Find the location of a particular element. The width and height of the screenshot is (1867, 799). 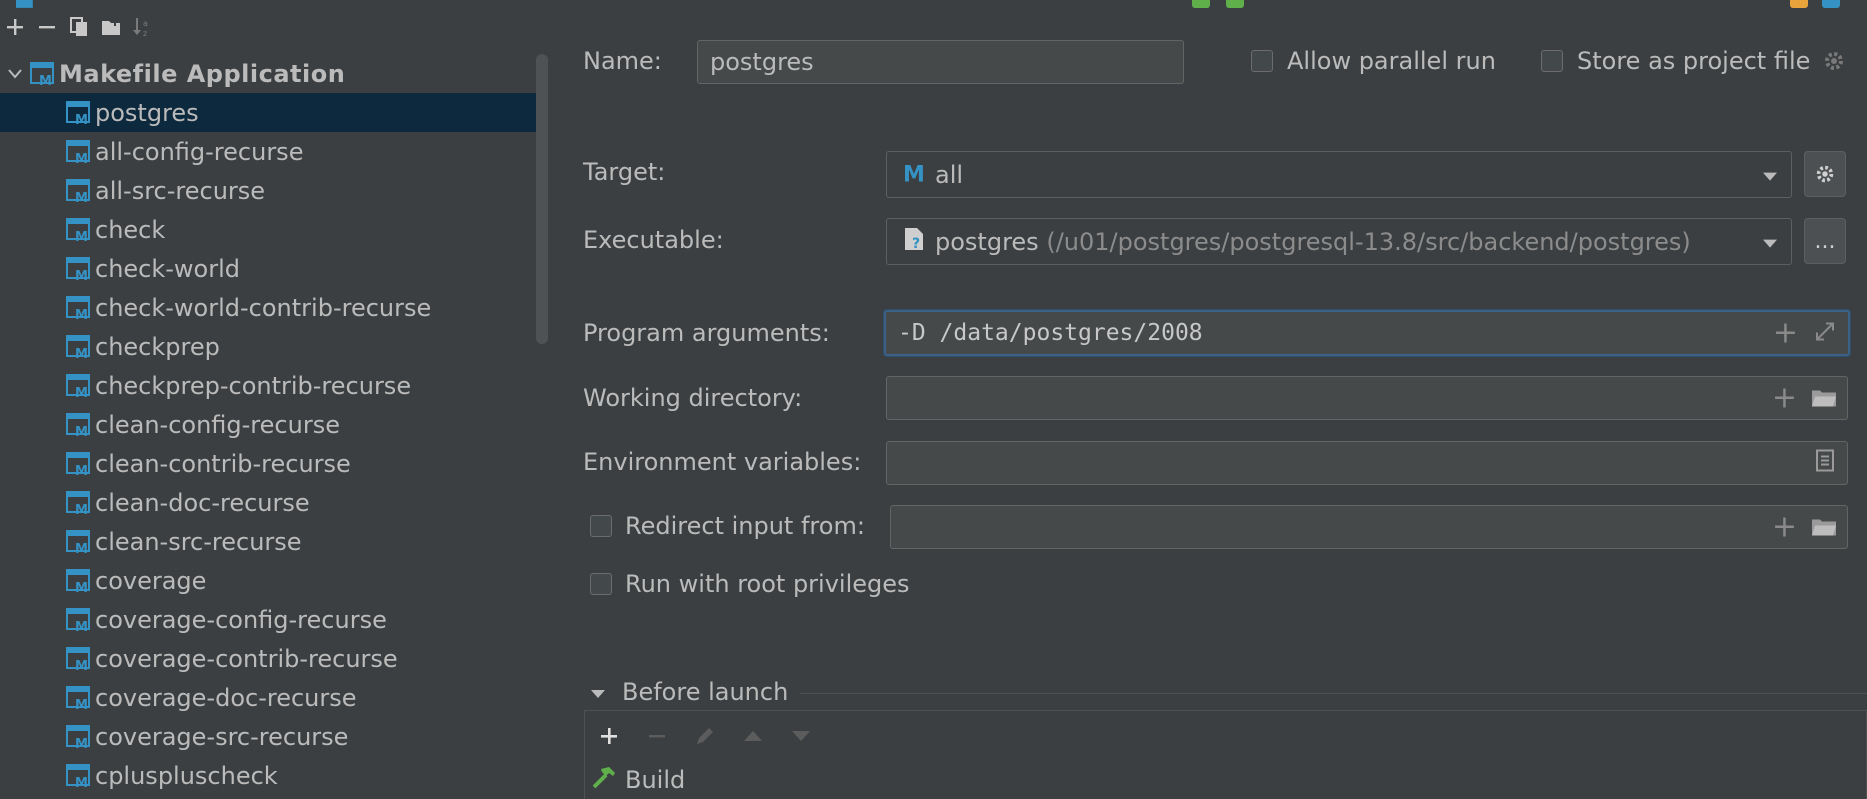

before-launch-item: Build is located at coordinates (1225, 780).